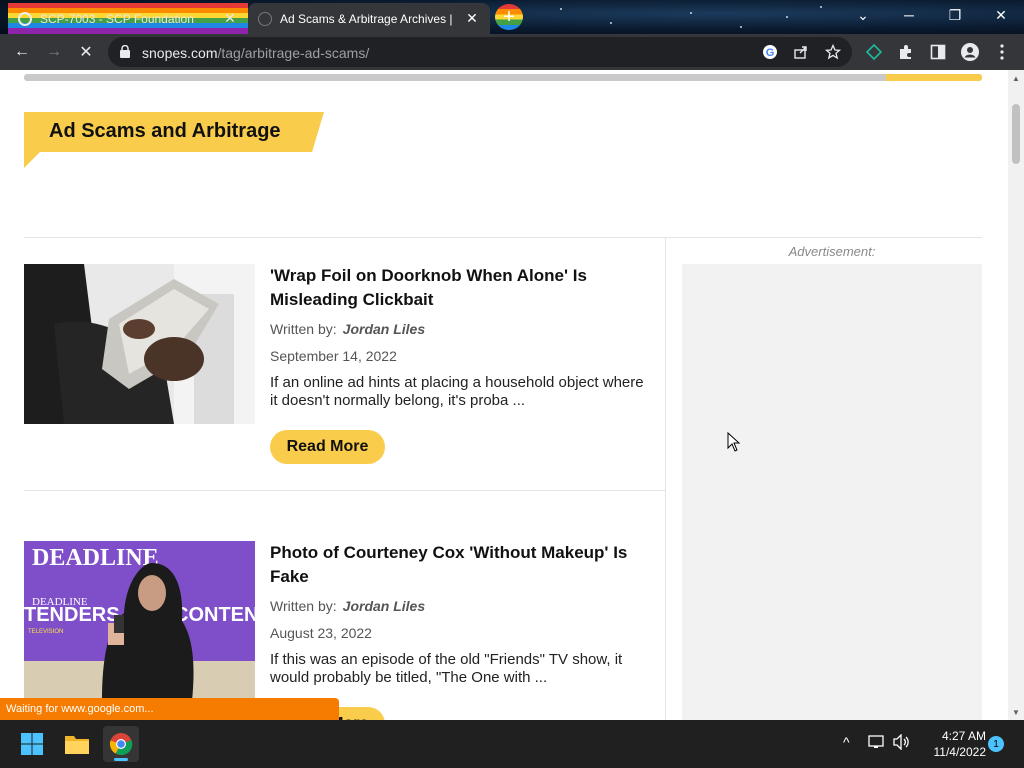  Describe the element at coordinates (121, 759) in the screenshot. I see `active-app-indicator` at that location.